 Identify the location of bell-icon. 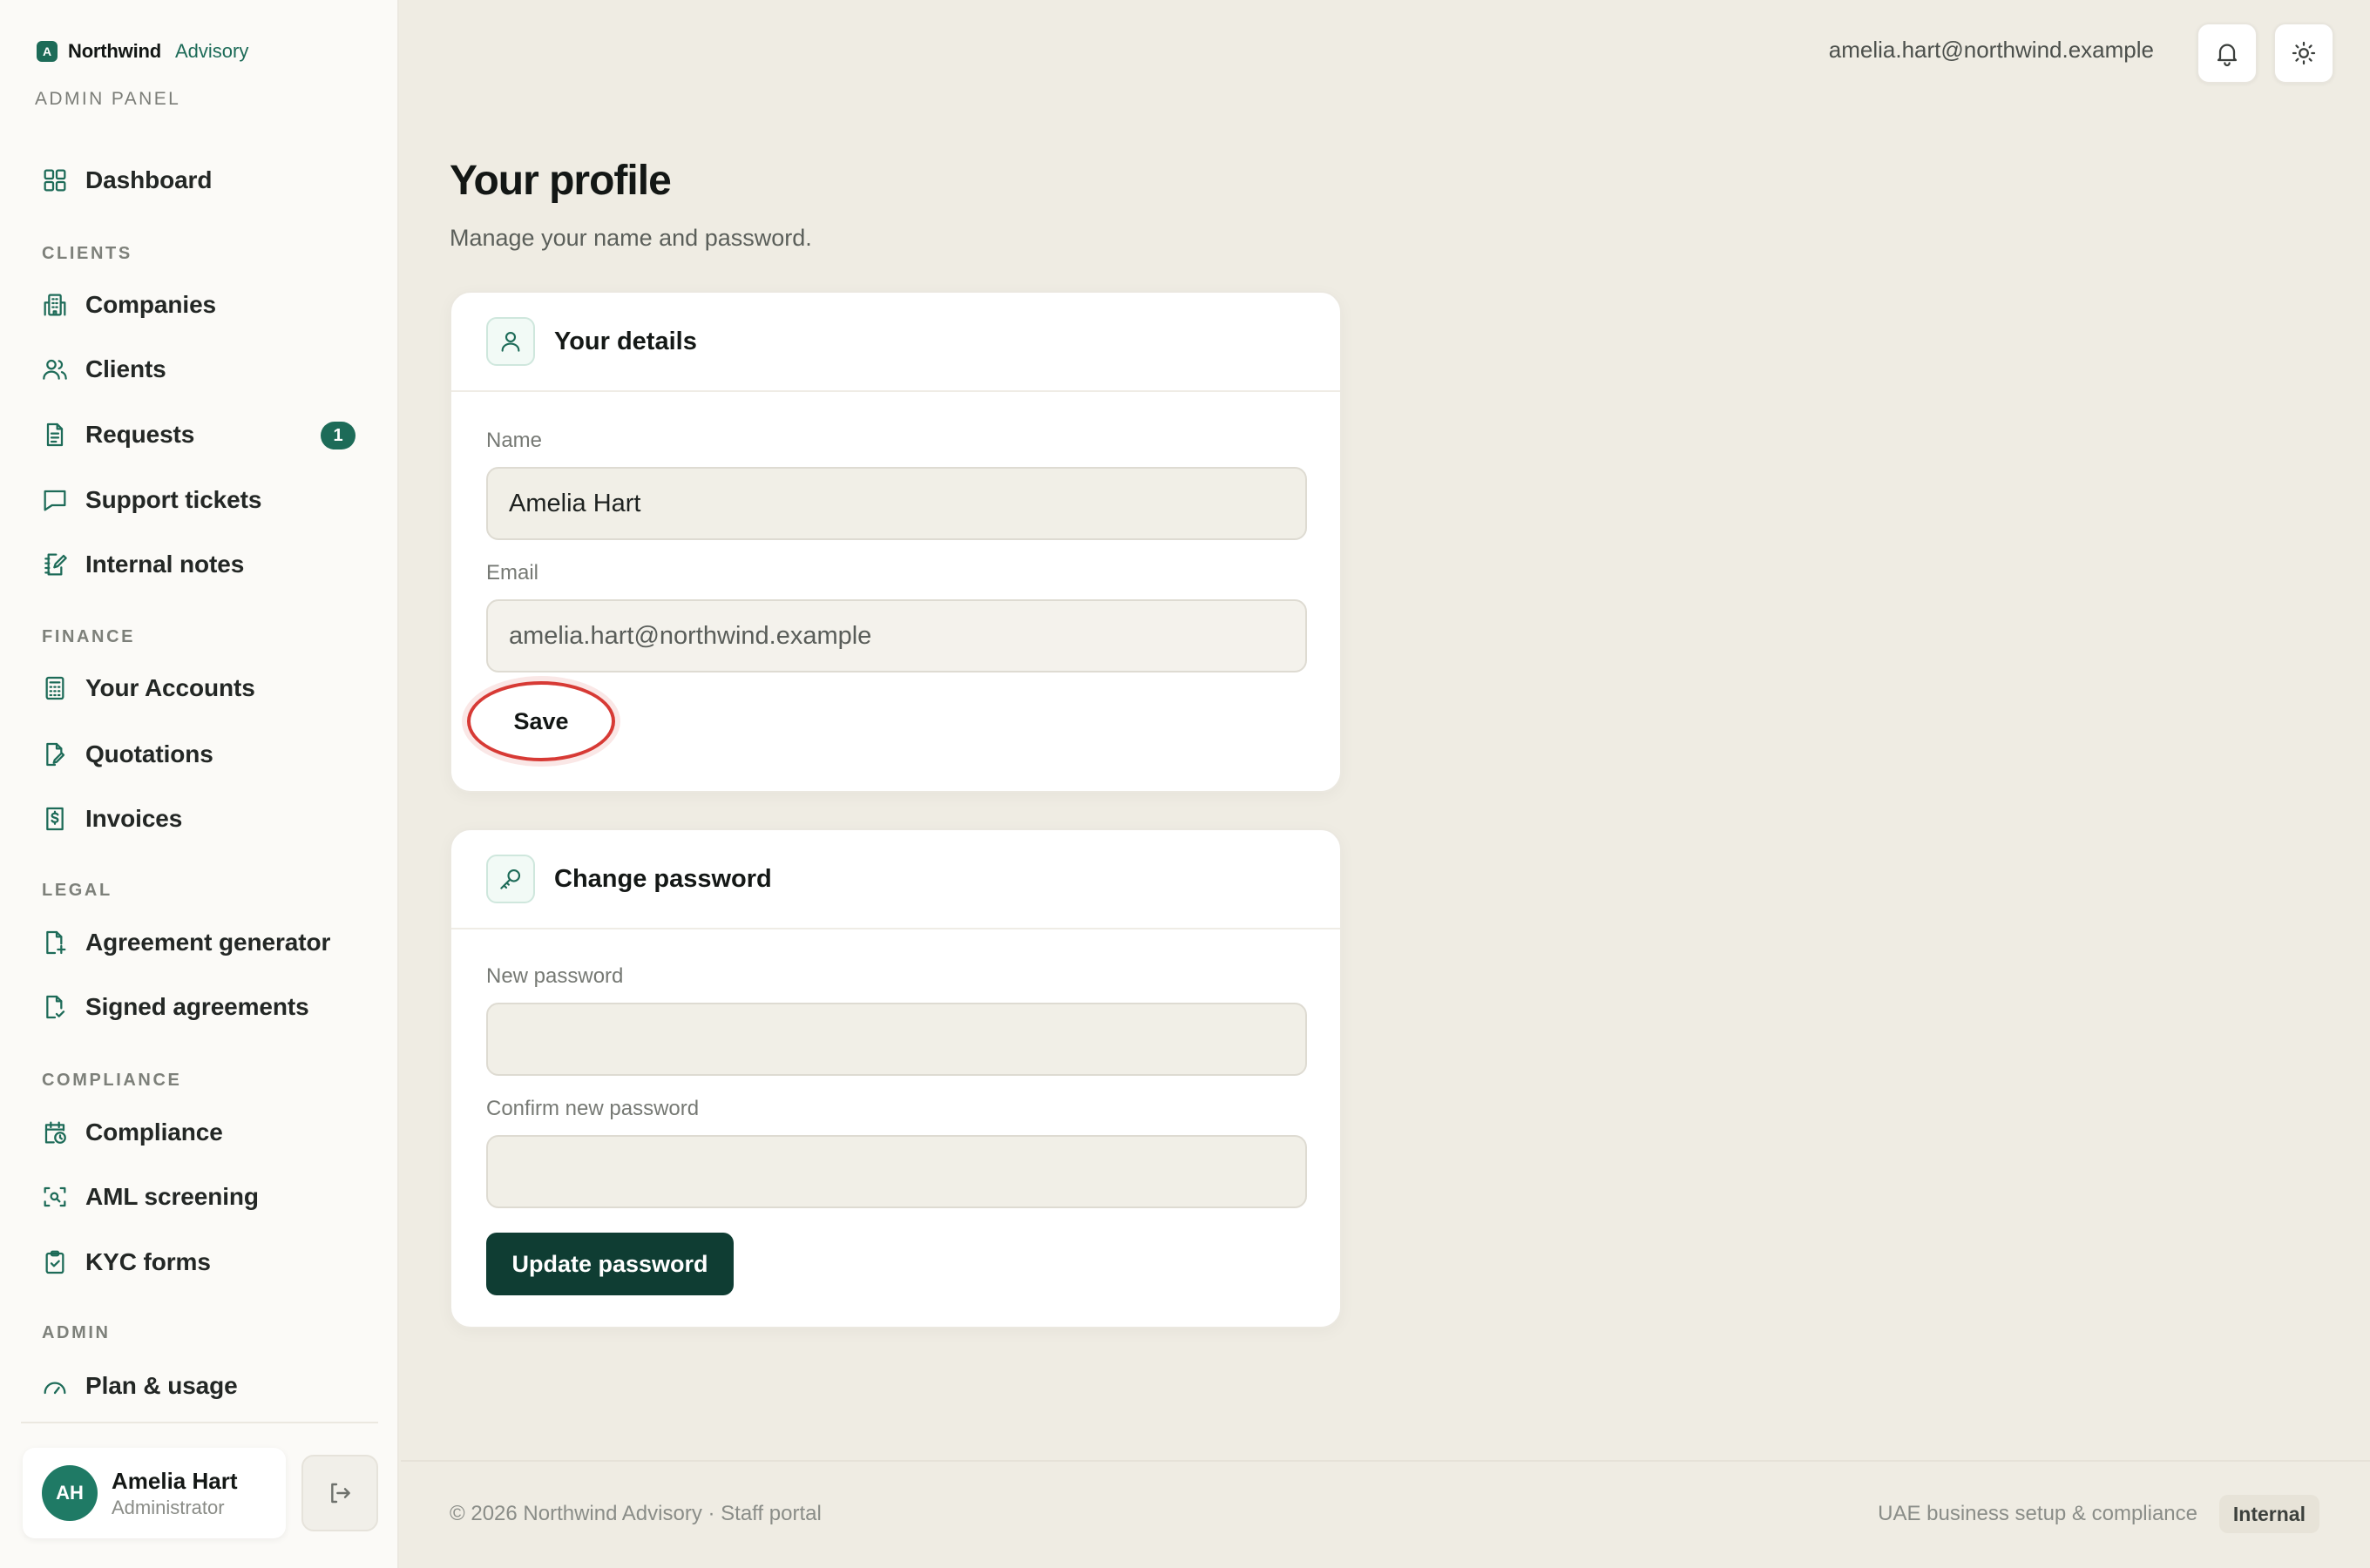
(2227, 56).